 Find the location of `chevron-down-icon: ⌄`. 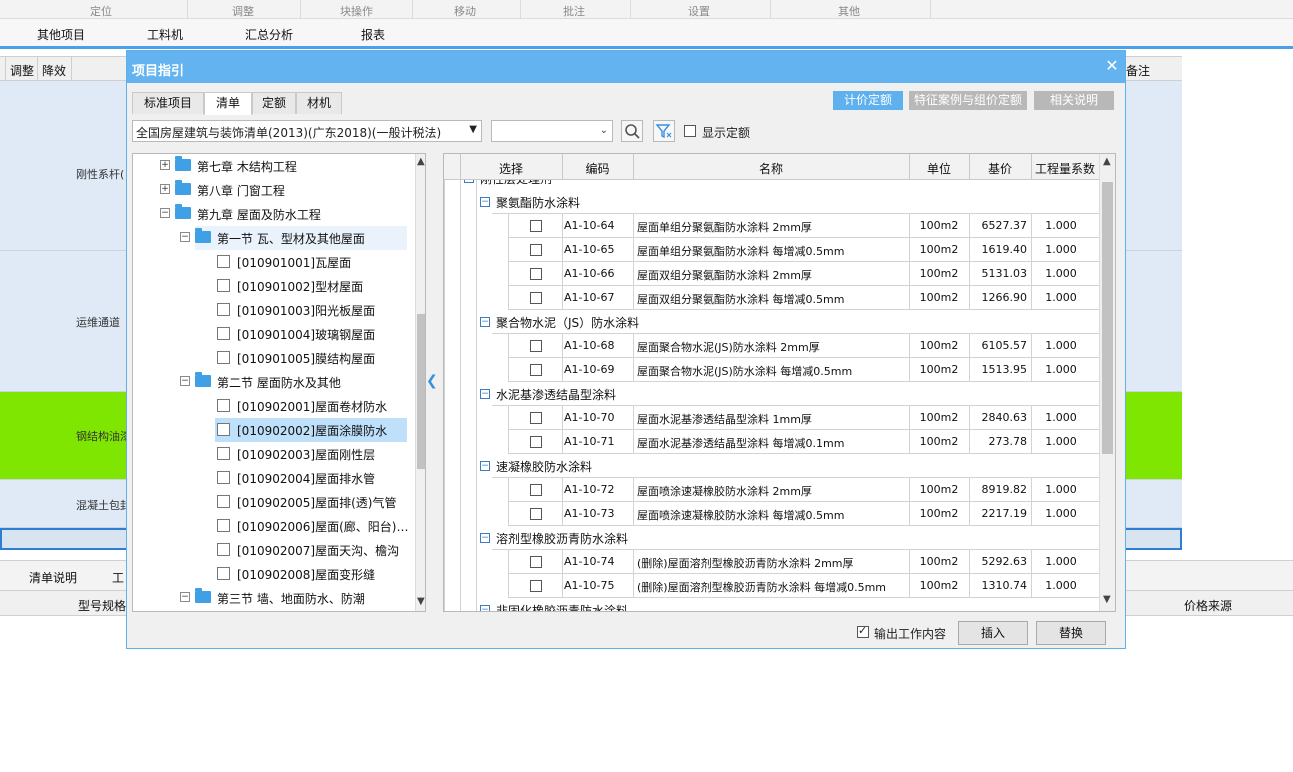

chevron-down-icon: ⌄ is located at coordinates (604, 130).